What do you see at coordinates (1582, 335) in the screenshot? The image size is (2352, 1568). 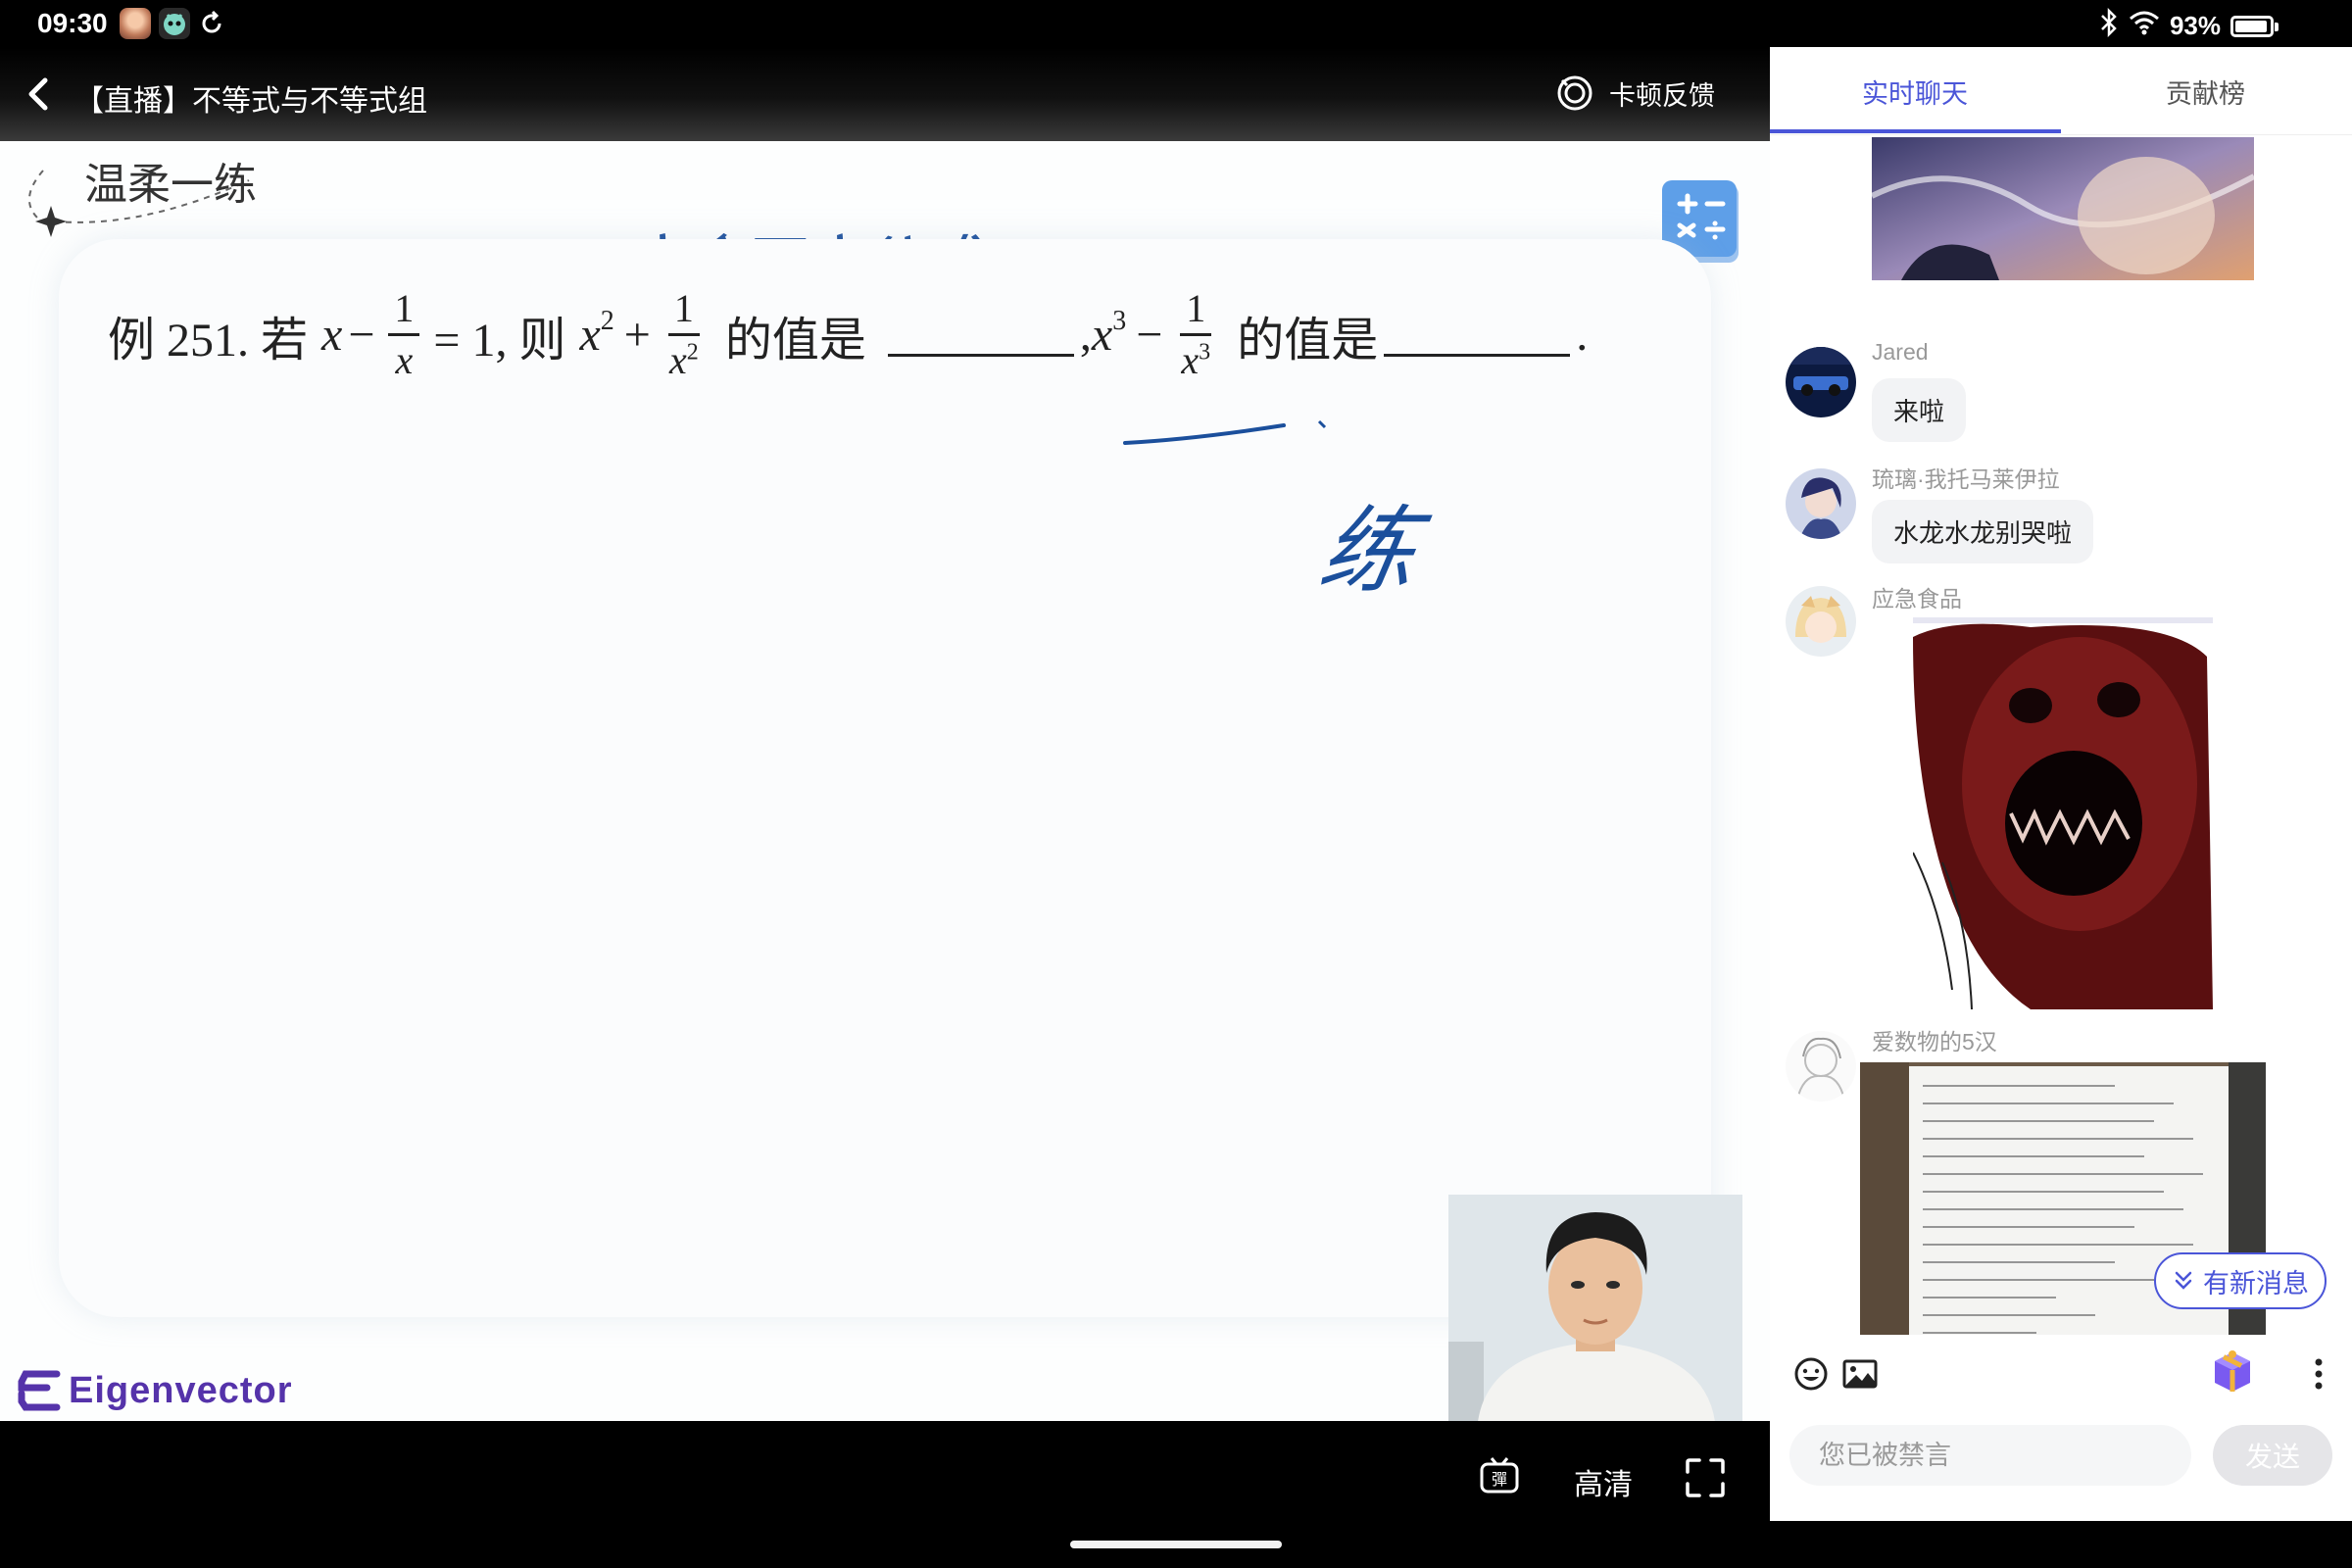 I see `math-period: .` at bounding box center [1582, 335].